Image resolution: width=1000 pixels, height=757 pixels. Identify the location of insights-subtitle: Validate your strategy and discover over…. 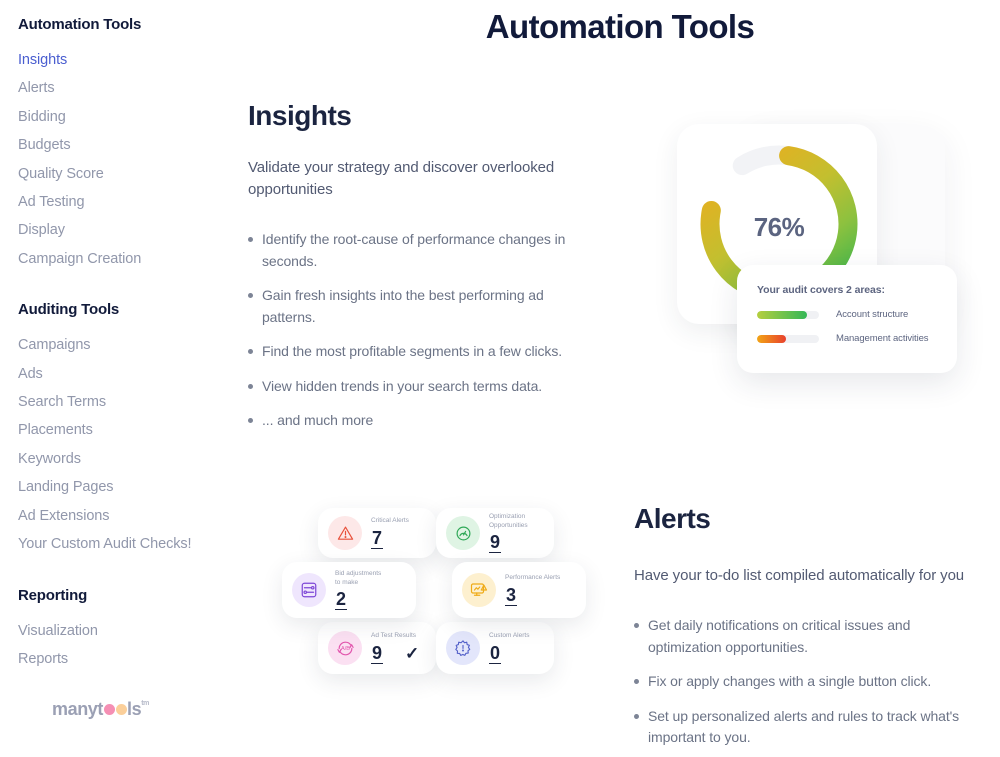
(401, 178).